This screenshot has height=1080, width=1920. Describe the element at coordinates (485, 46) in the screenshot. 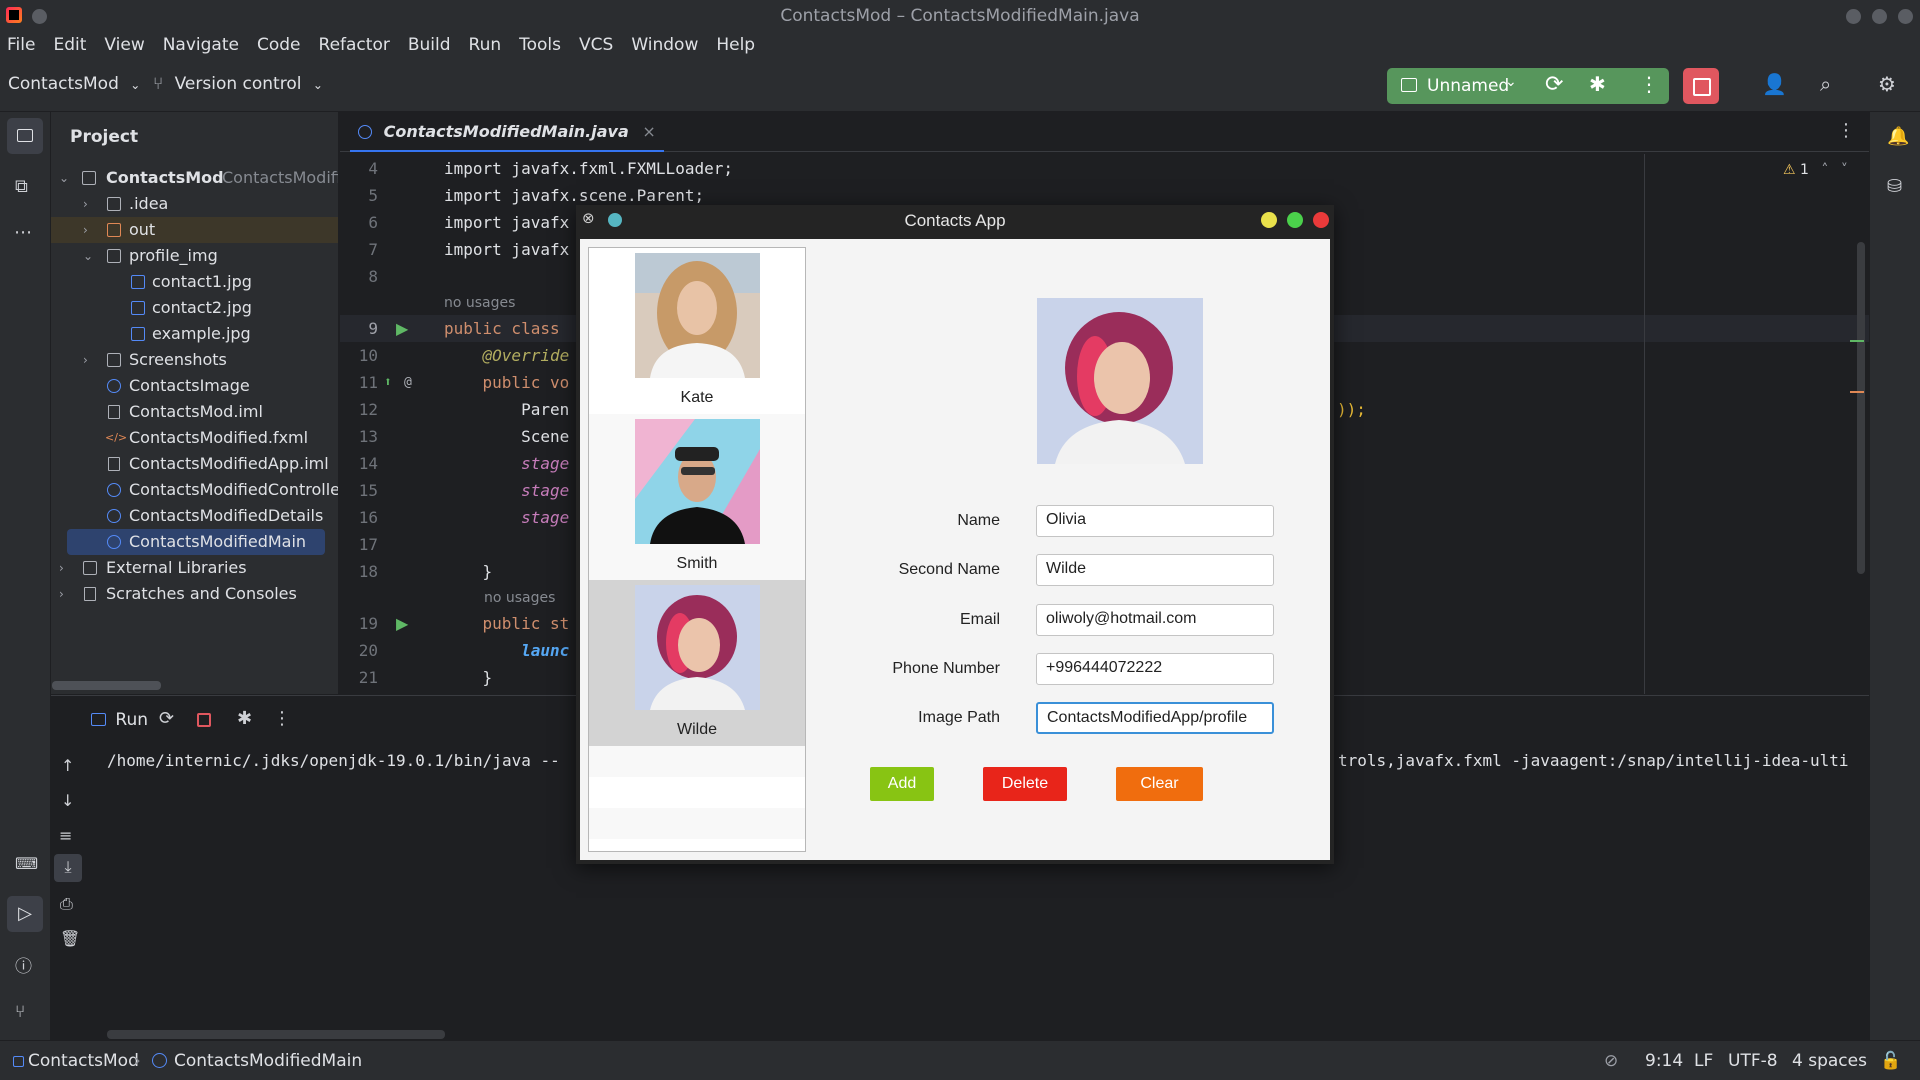

I see `menu-run: Run` at that location.